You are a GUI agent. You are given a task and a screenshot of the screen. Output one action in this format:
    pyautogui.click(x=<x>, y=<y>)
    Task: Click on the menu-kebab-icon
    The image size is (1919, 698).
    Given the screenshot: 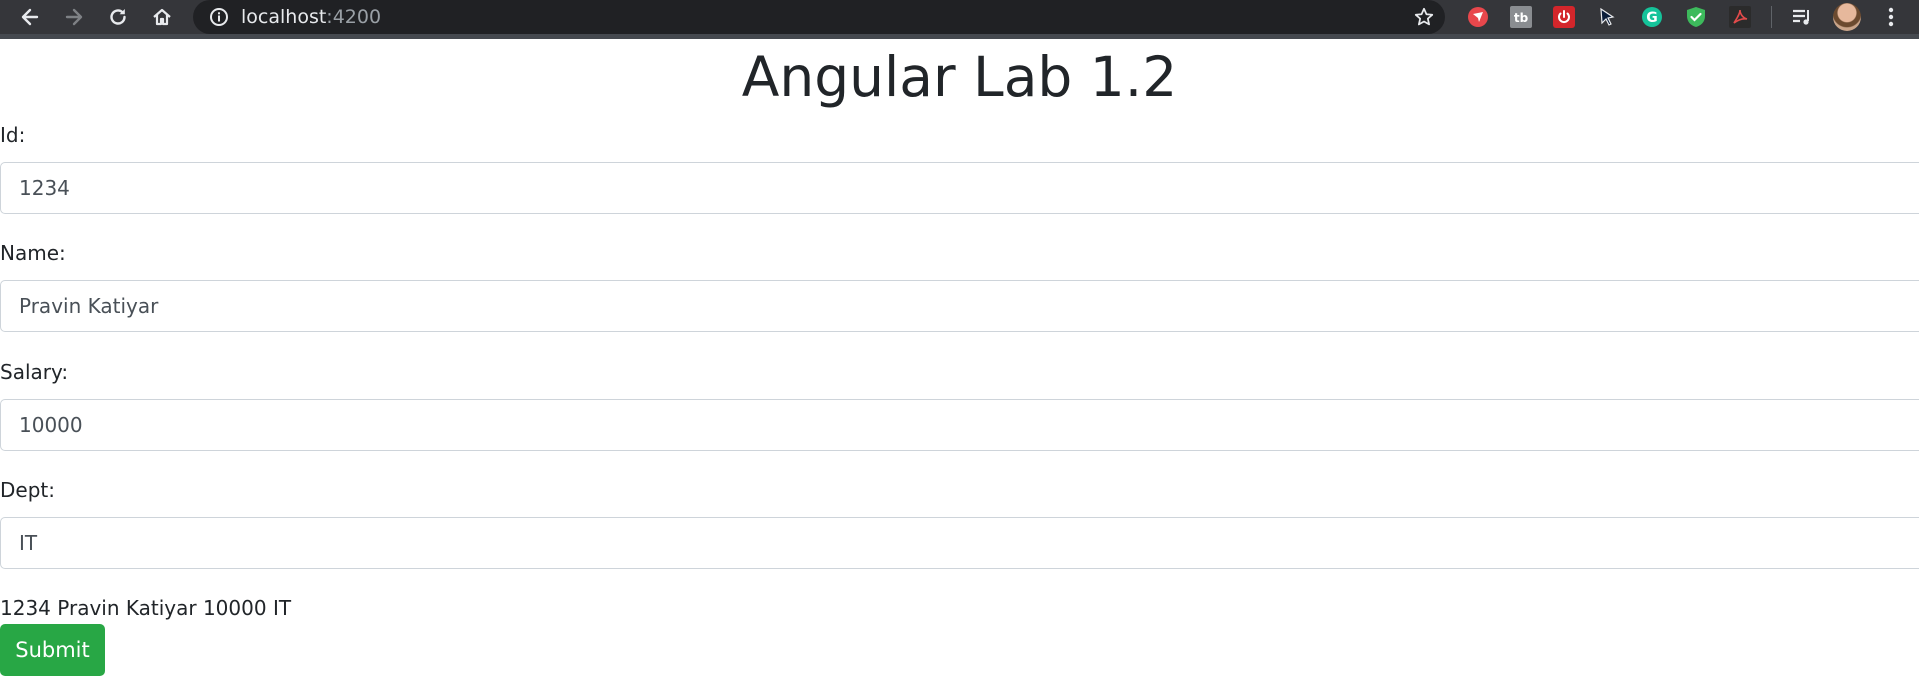 What is the action you would take?
    pyautogui.click(x=1891, y=17)
    